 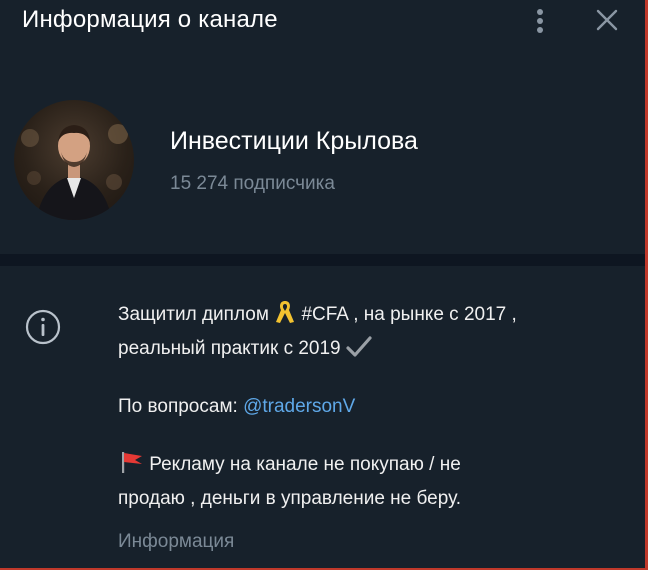 I want to click on yellow-ribbon-icon, so click(x=285, y=312).